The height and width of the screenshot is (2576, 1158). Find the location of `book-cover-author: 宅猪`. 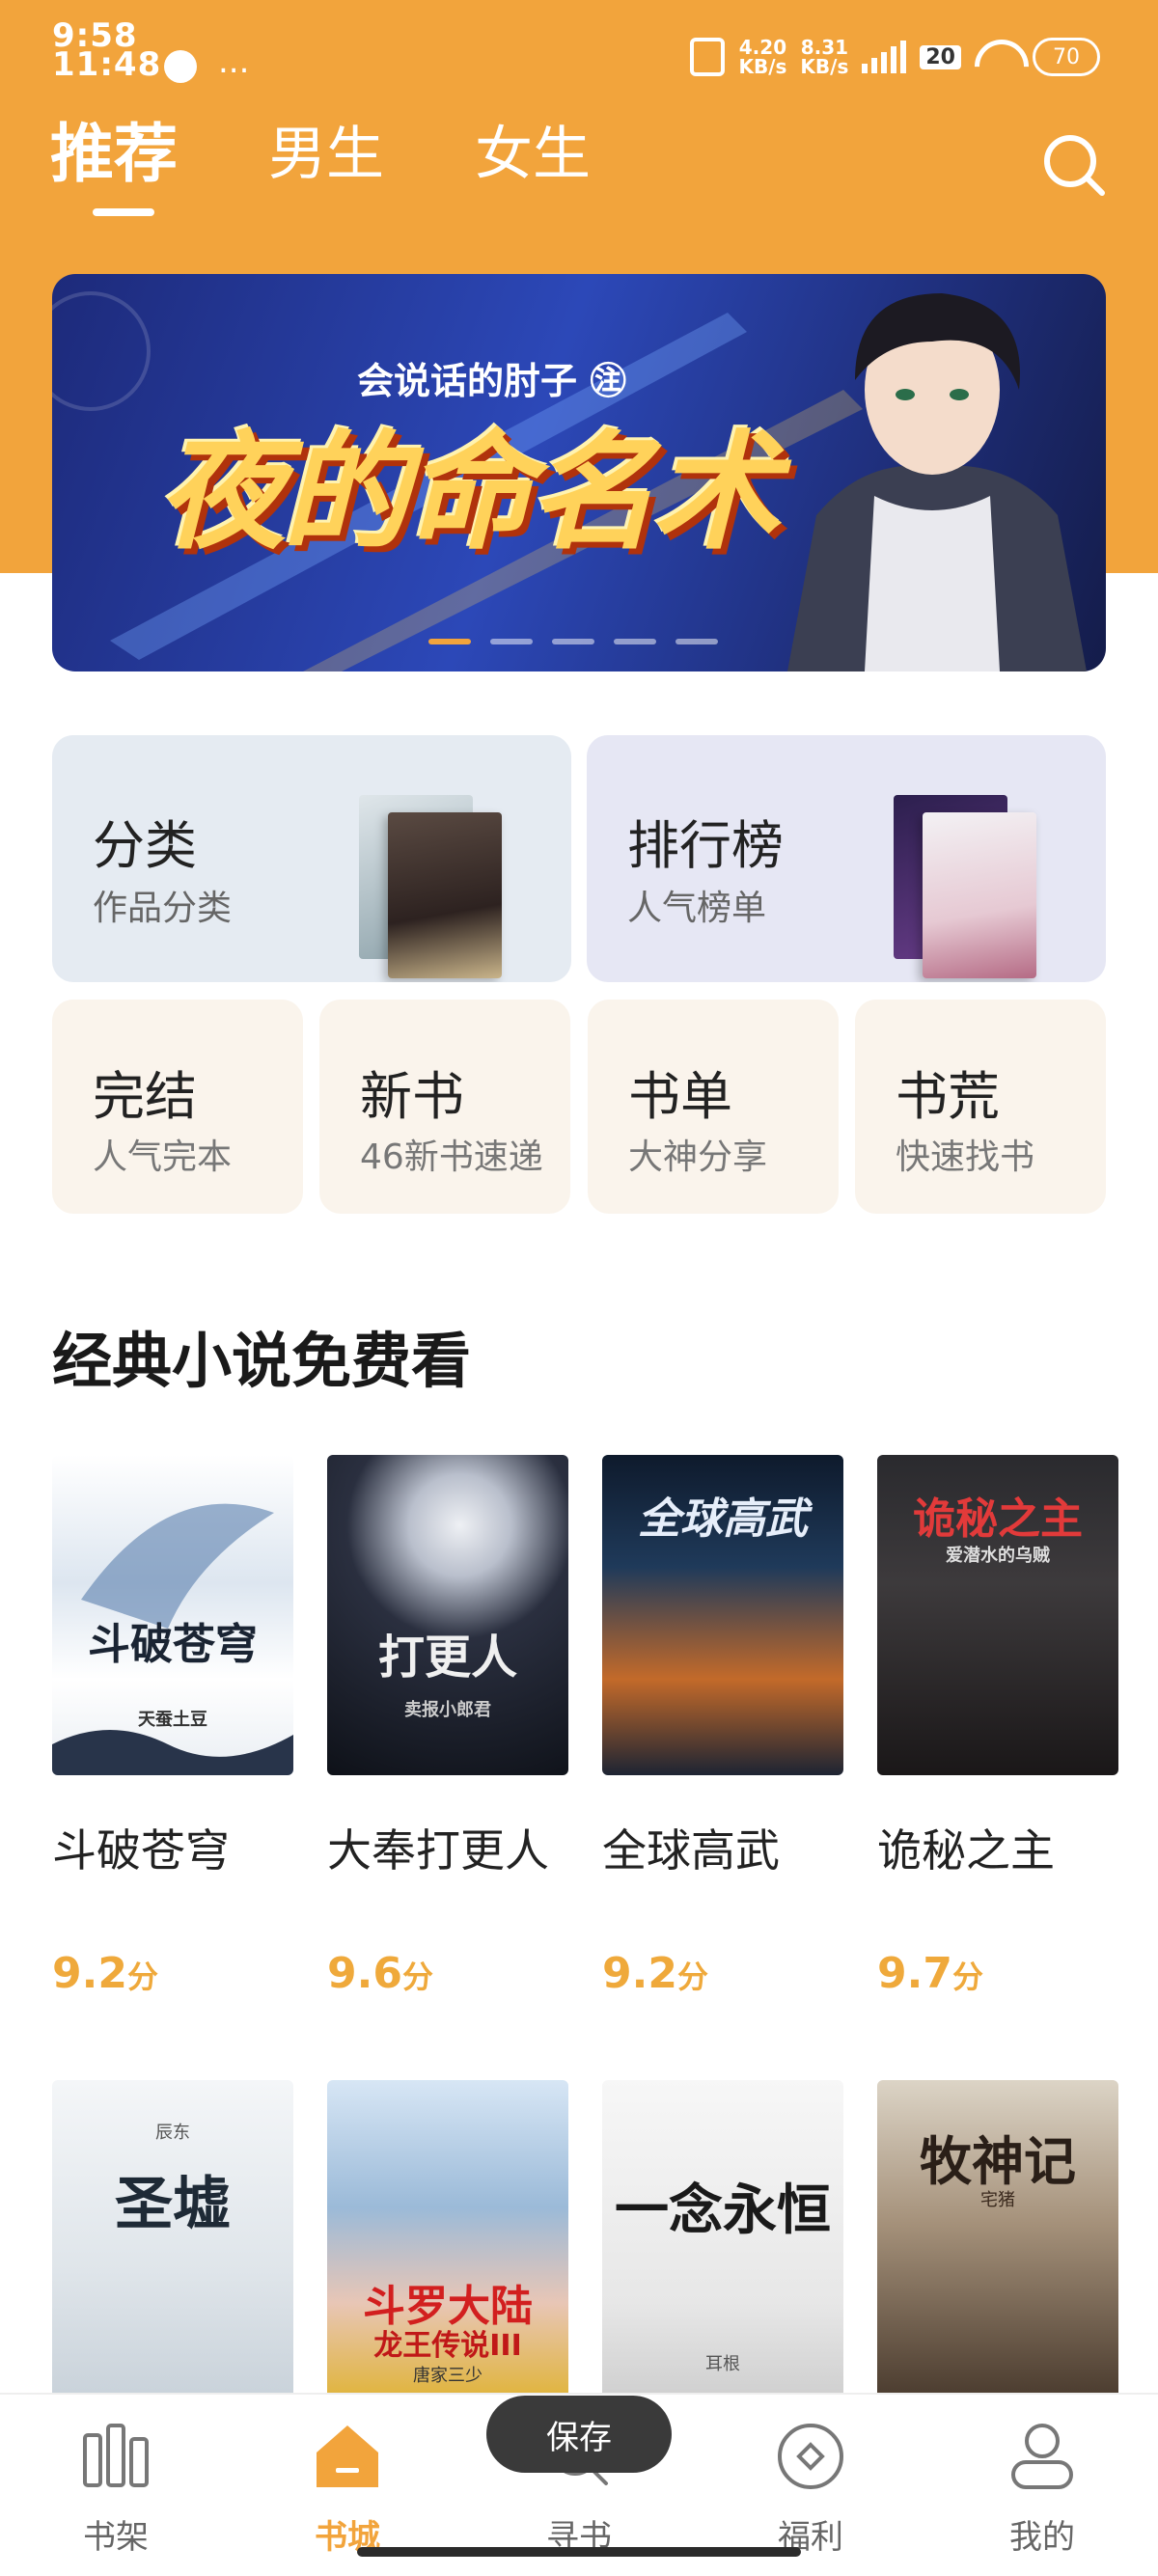

book-cover-author: 宅猪 is located at coordinates (997, 2200).